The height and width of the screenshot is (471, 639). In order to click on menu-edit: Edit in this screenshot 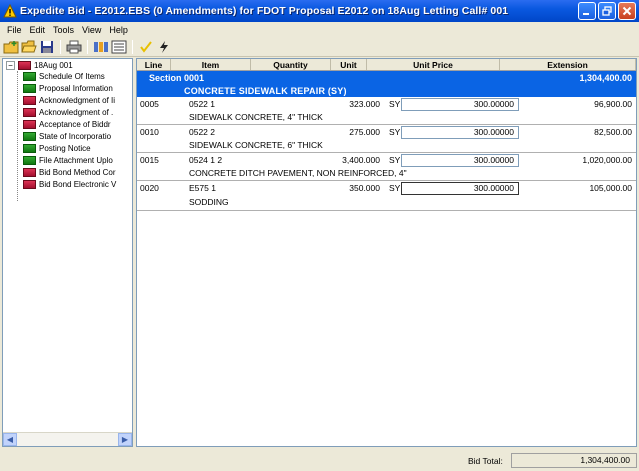, I will do `click(38, 30)`.